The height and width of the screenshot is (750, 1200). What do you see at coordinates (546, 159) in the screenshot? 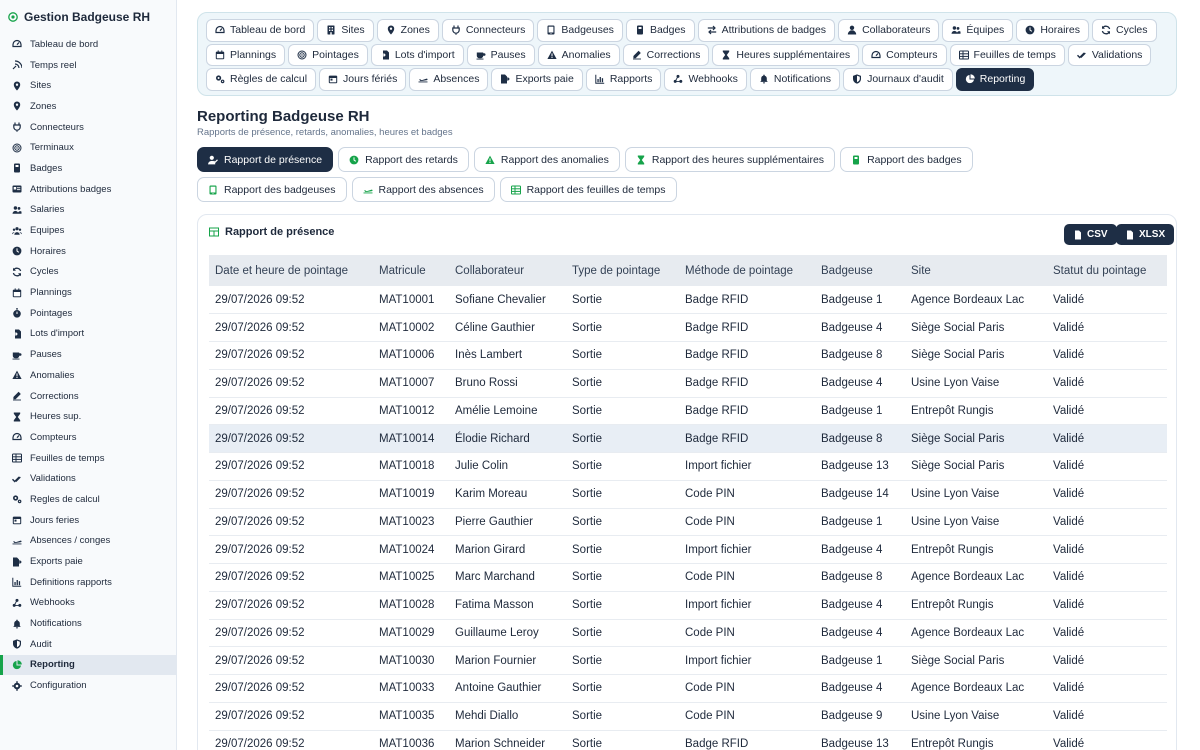
I see `report-button-rapport-des-anomalies: Rapport des anomalies` at bounding box center [546, 159].